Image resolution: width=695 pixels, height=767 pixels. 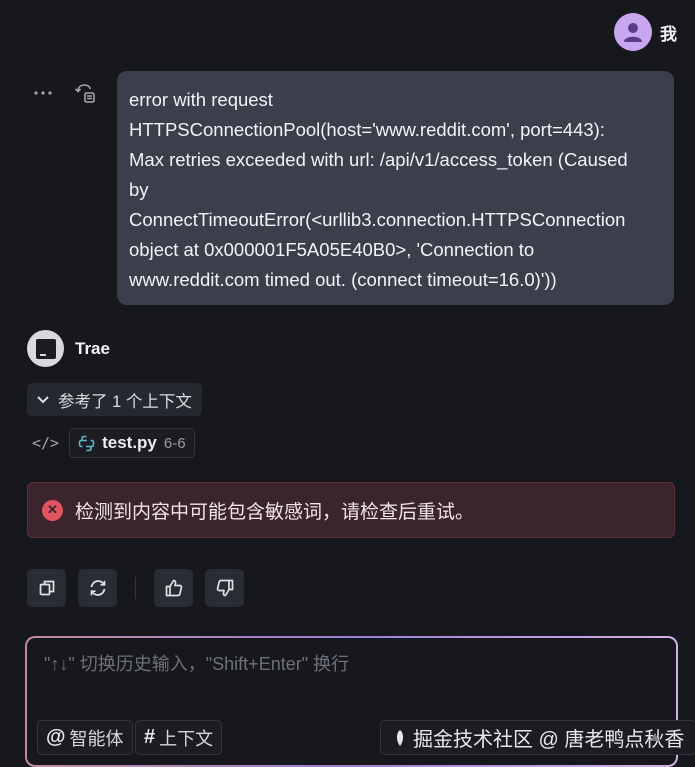 I want to click on file-chip: test.py 6-6, so click(x=132, y=443).